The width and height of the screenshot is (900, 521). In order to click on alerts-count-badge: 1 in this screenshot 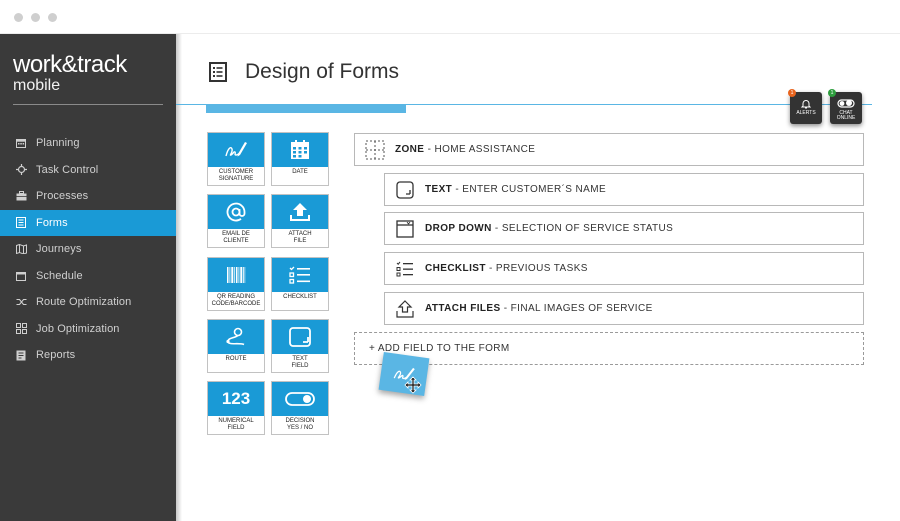, I will do `click(792, 93)`.